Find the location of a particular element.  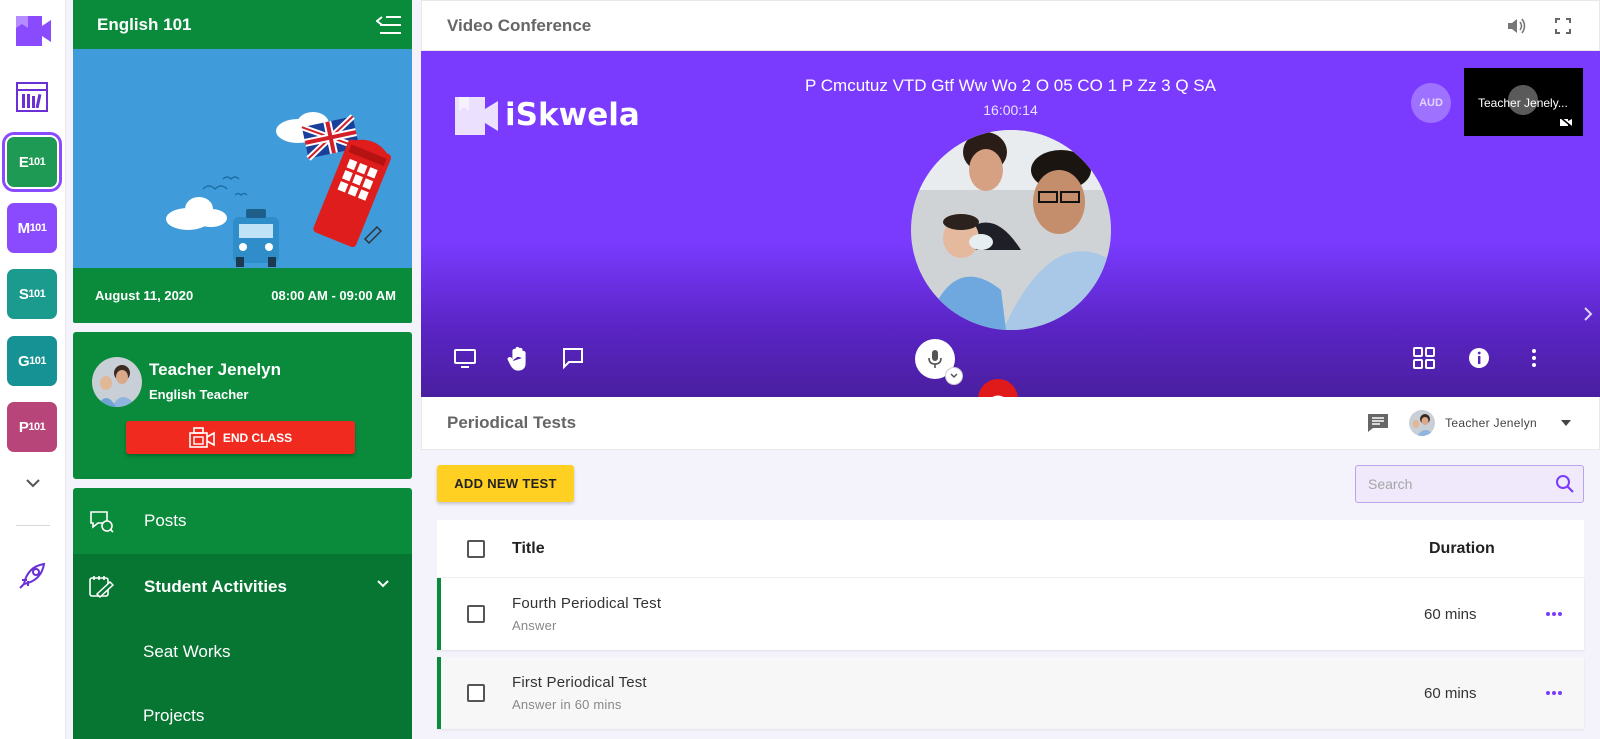

video-conference-title: Video Conference is located at coordinates (519, 25).